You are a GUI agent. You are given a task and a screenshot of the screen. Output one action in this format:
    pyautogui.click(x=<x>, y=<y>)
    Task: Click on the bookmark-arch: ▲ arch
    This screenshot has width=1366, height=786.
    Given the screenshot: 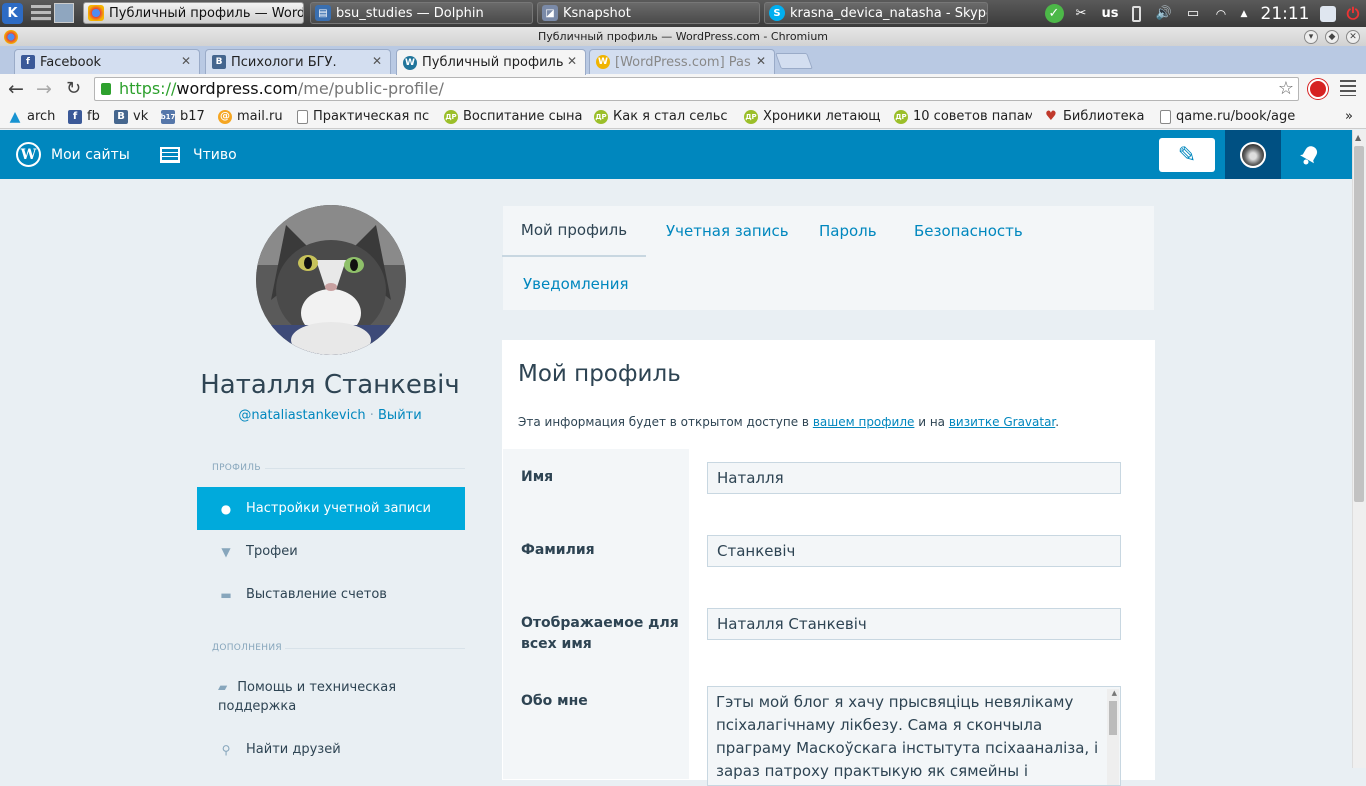 What is the action you would take?
    pyautogui.click(x=35, y=116)
    